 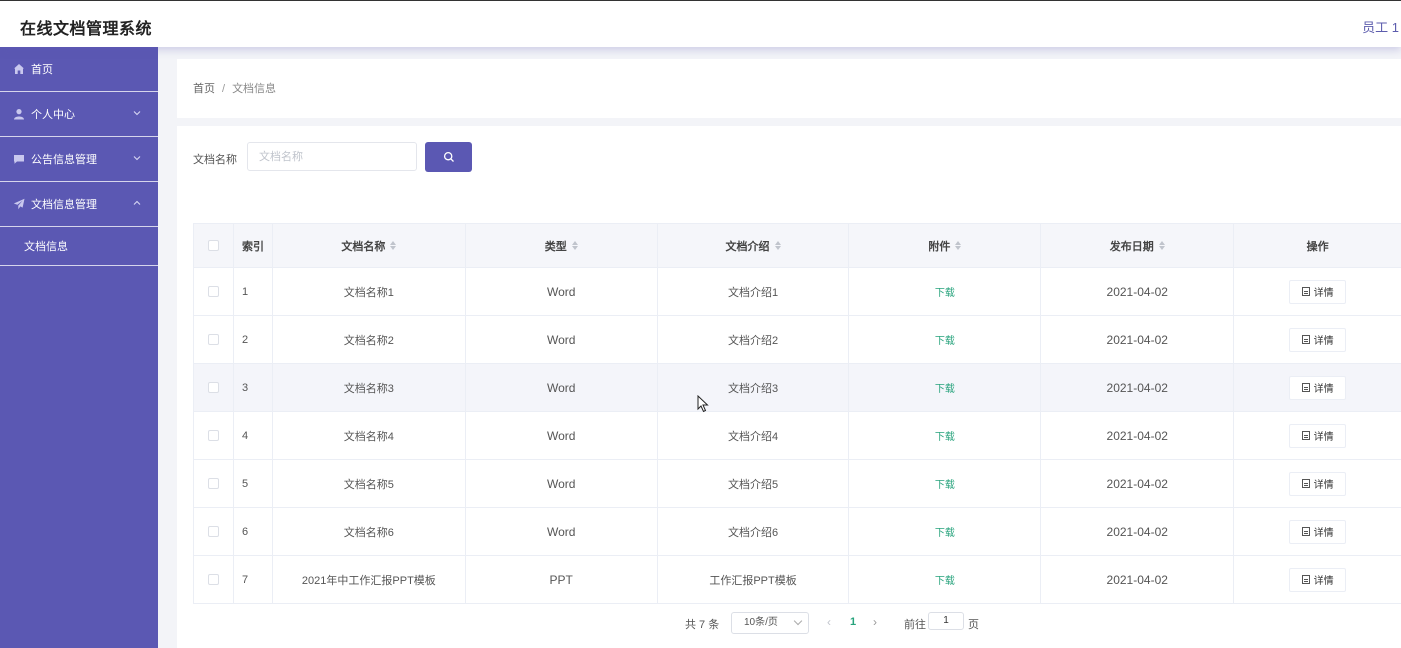 I want to click on sidebar-item-document-management: 文档信息管理, so click(x=79, y=204).